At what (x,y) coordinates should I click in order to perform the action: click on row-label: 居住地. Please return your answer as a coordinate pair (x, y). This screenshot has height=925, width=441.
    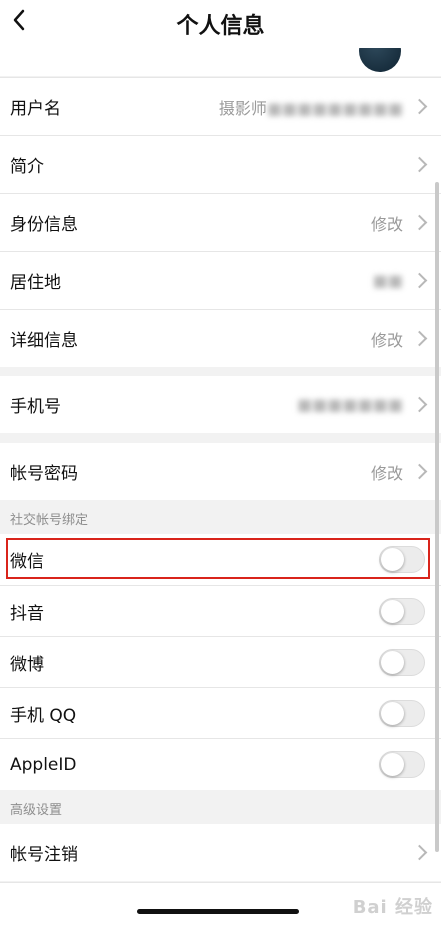
    Looking at the image, I should click on (35, 283).